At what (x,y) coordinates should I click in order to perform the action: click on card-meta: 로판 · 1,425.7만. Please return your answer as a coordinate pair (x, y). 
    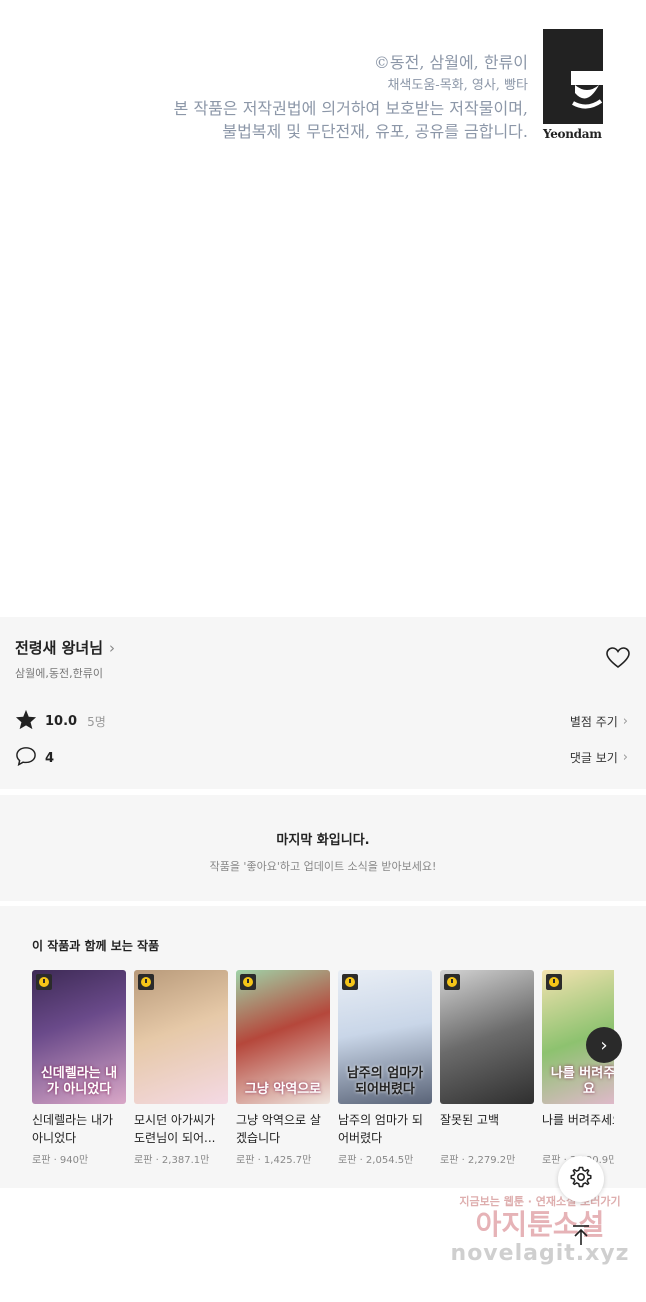
    Looking at the image, I should click on (274, 1160).